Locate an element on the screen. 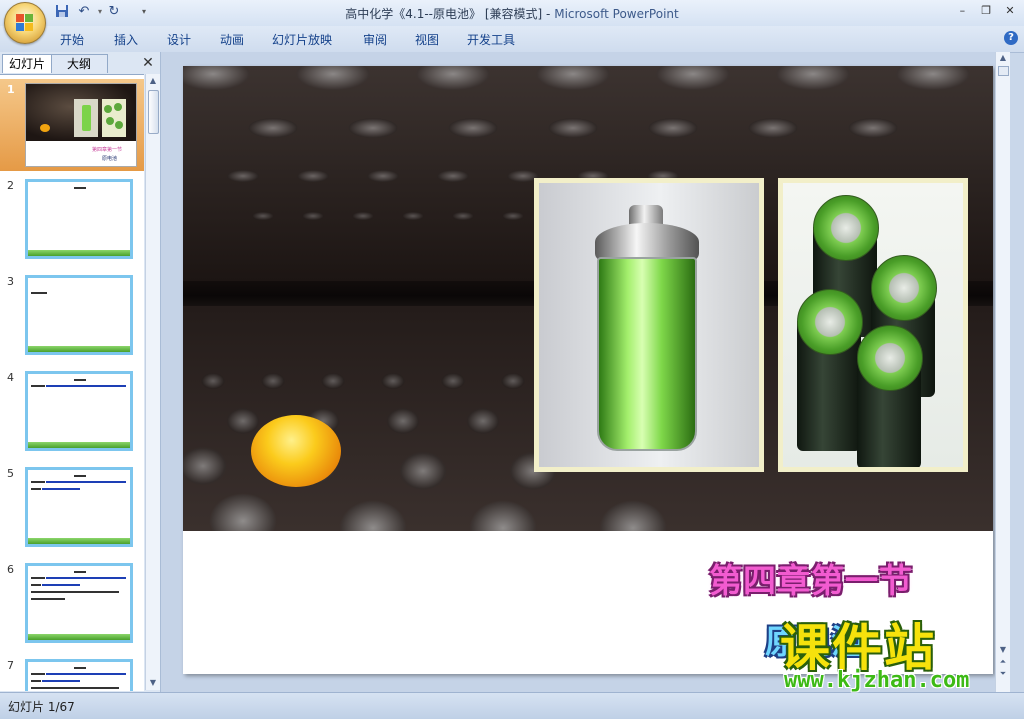 This screenshot has width=1024, height=719. battery-photo is located at coordinates (649, 325).